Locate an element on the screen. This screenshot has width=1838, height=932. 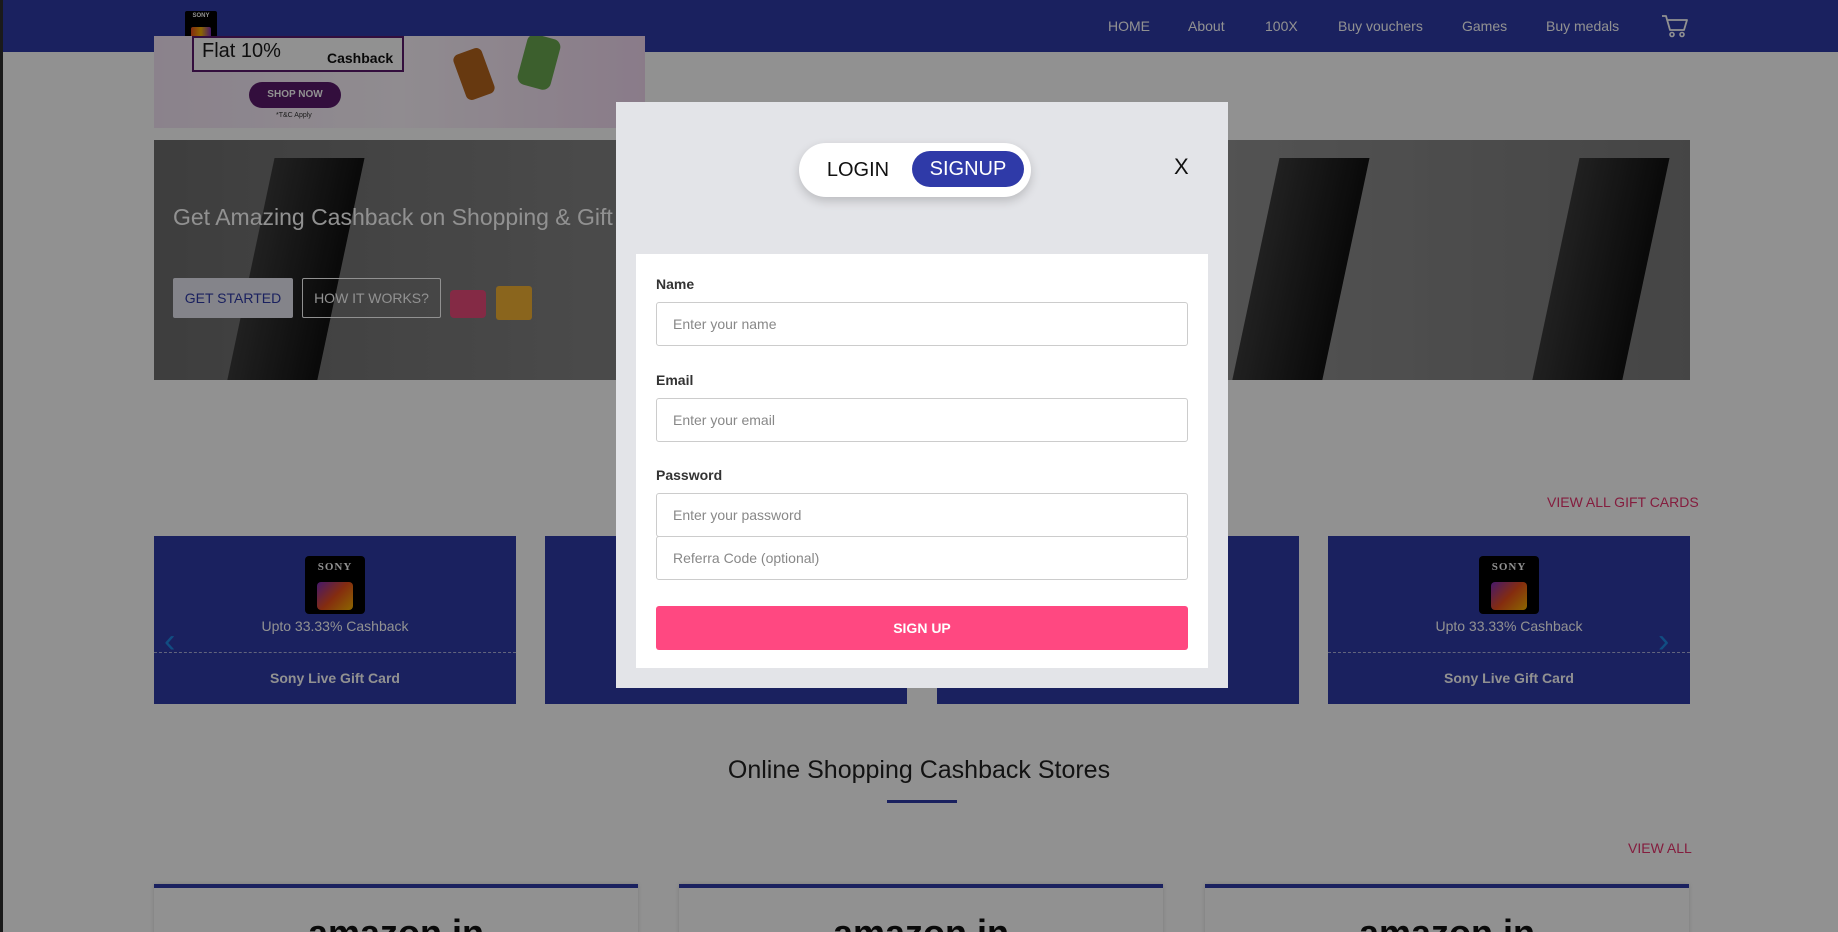
auth-tab-toggle: LOGIN SIGNUP is located at coordinates (915, 170).